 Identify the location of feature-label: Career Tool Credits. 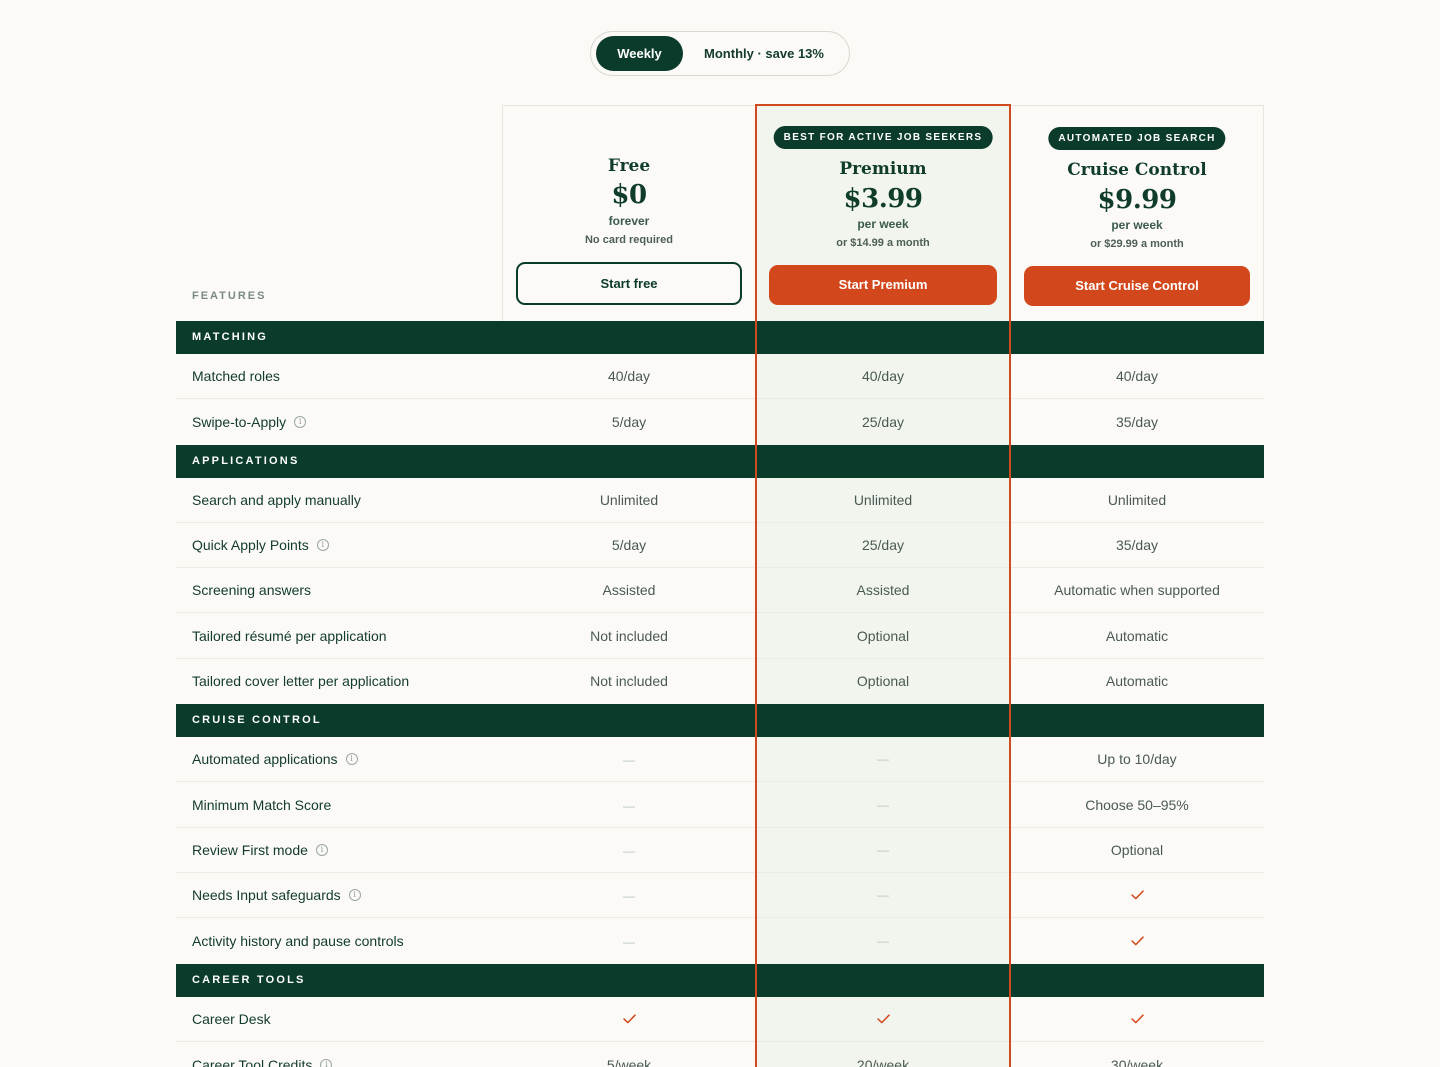
(252, 1061).